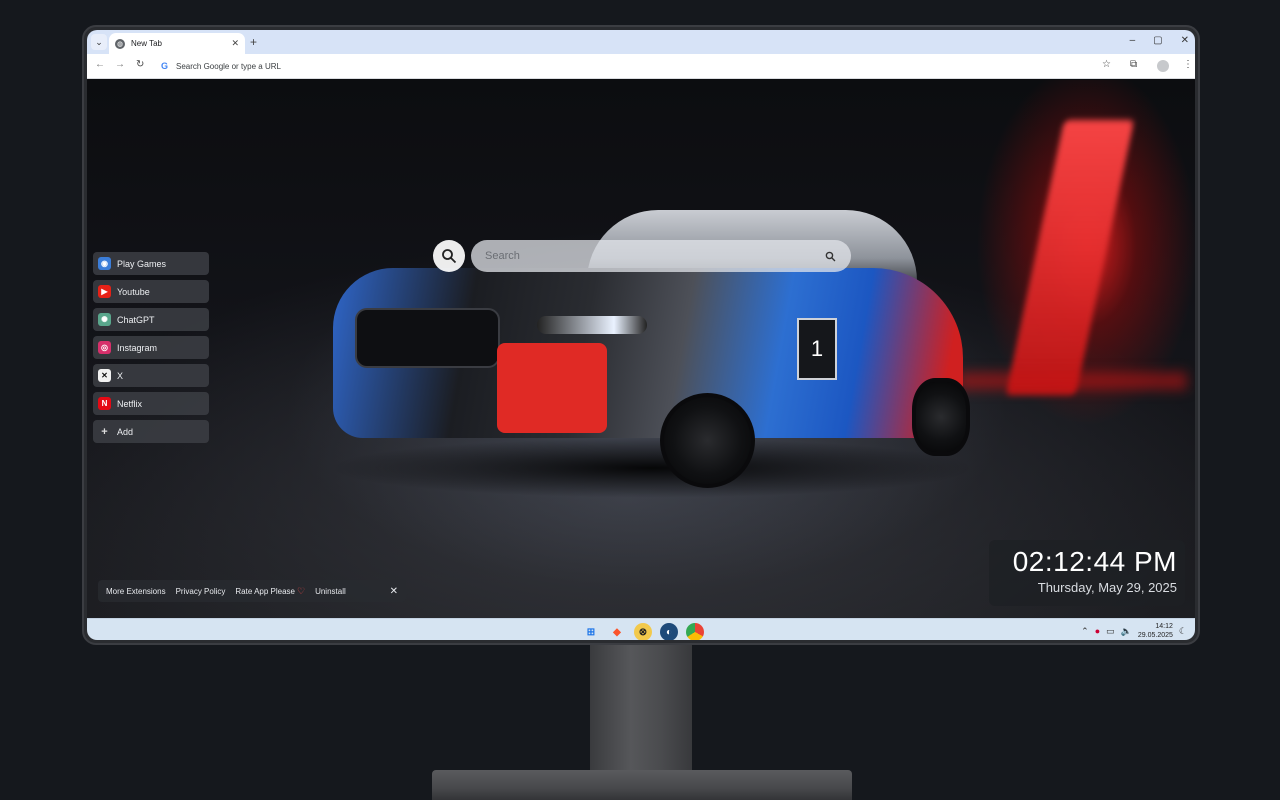 The width and height of the screenshot is (1280, 800). What do you see at coordinates (1183, 631) in the screenshot?
I see `moon-icon: ☾` at bounding box center [1183, 631].